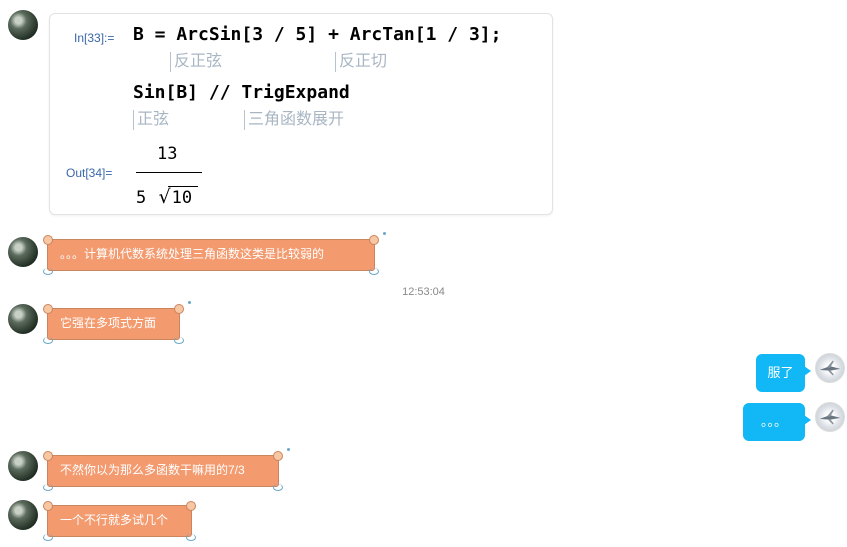 This screenshot has width=847, height=547. What do you see at coordinates (773, 421) in the screenshot?
I see `message-text: 。。。` at bounding box center [773, 421].